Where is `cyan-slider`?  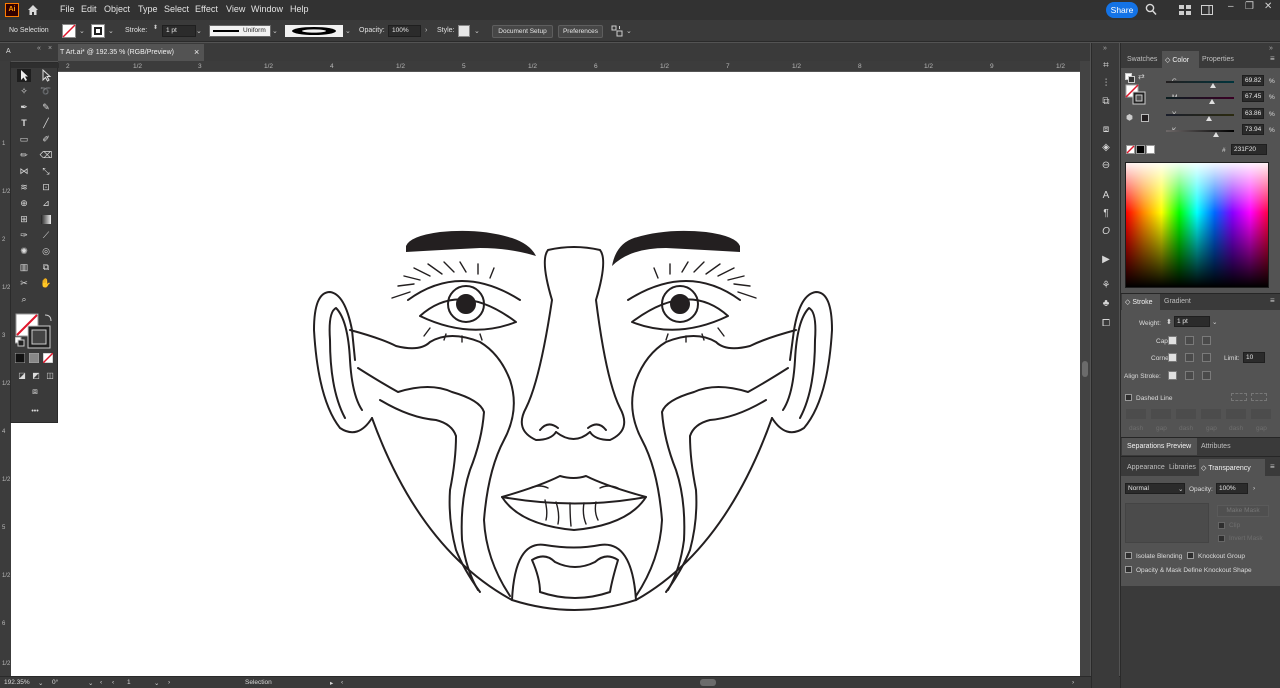
cyan-slider is located at coordinates (1200, 84).